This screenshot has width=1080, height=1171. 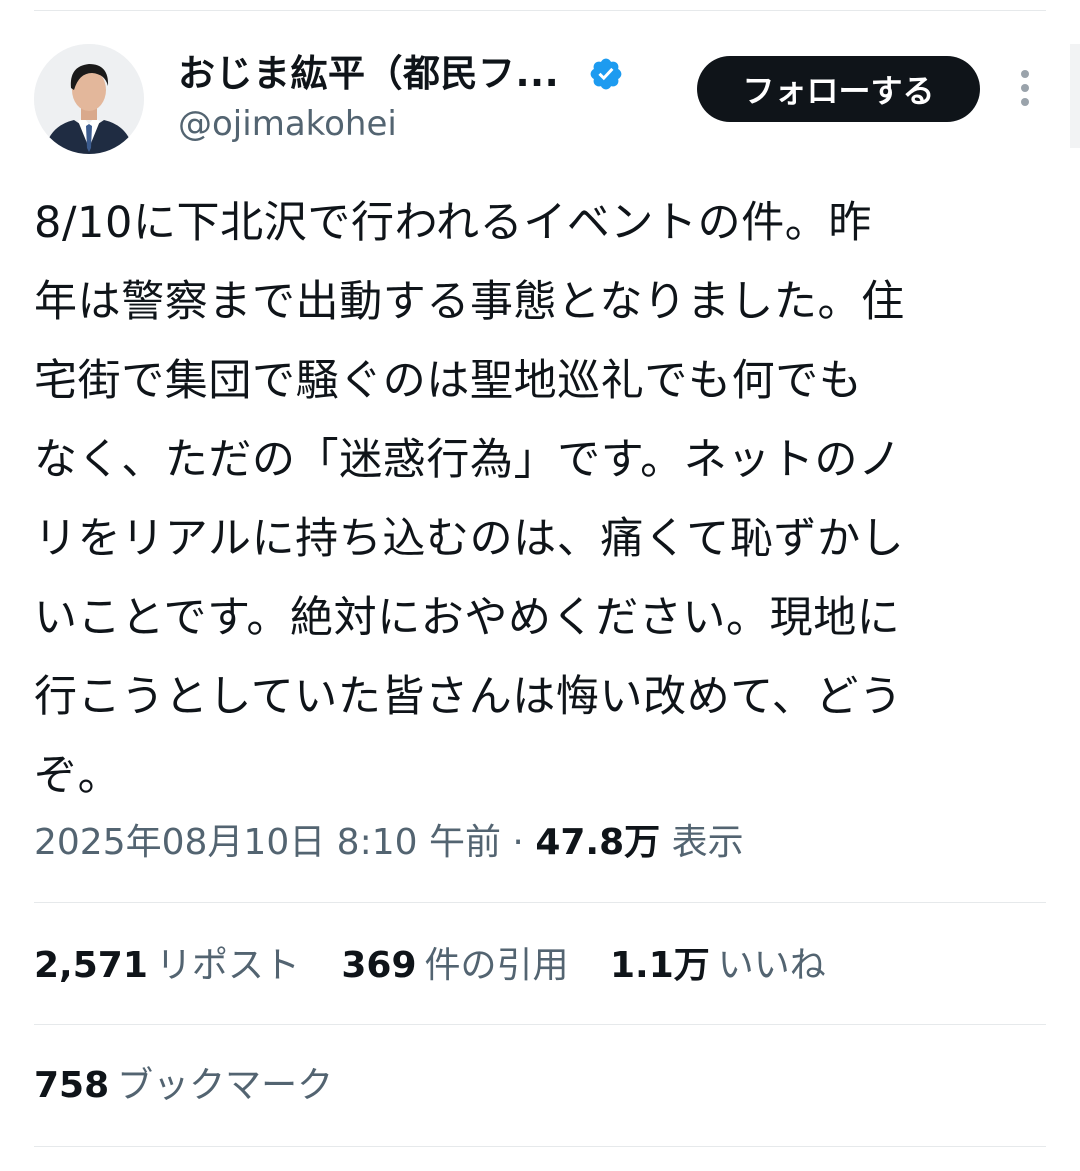 What do you see at coordinates (707, 842) in the screenshot?
I see `views-label: 表示` at bounding box center [707, 842].